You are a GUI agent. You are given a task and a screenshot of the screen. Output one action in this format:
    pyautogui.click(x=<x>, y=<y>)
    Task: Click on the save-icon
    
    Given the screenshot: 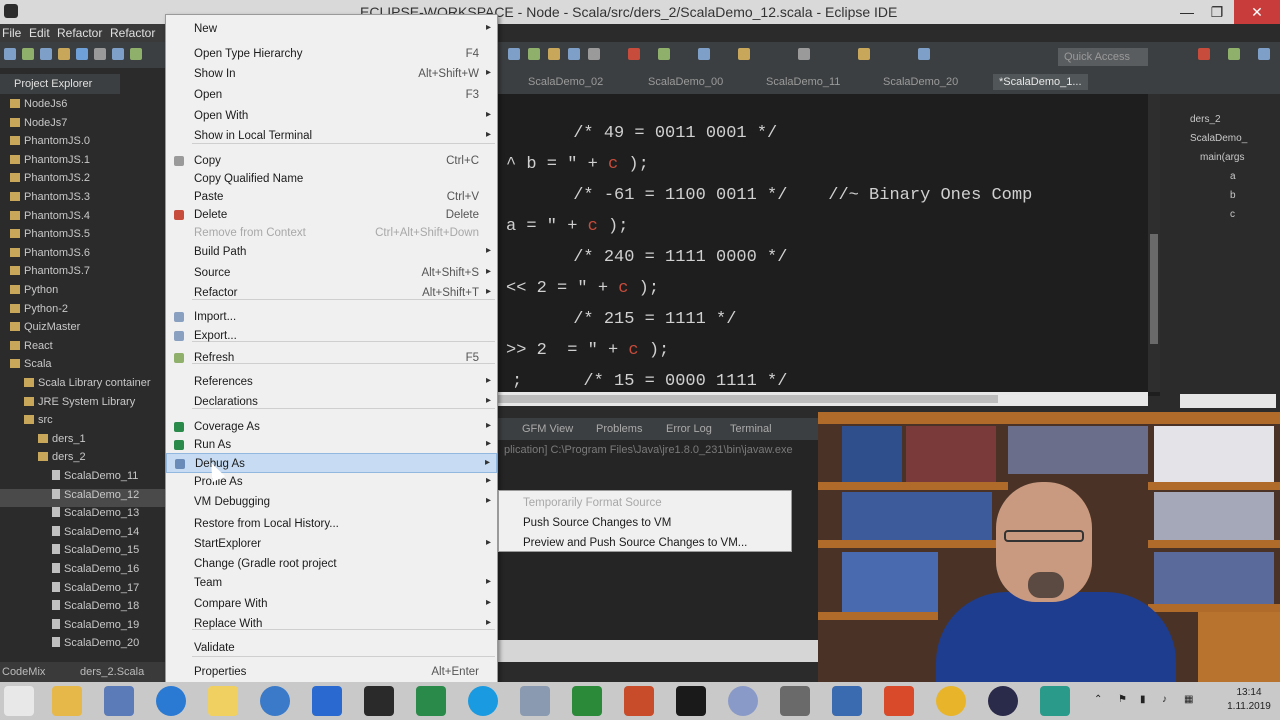 What is the action you would take?
    pyautogui.click(x=28, y=54)
    